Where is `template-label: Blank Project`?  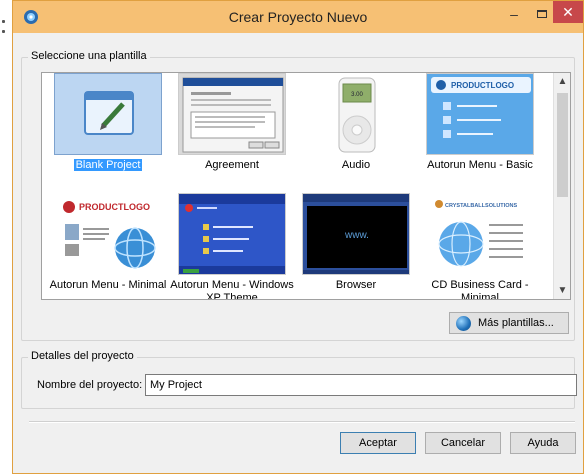 template-label: Blank Project is located at coordinates (108, 165).